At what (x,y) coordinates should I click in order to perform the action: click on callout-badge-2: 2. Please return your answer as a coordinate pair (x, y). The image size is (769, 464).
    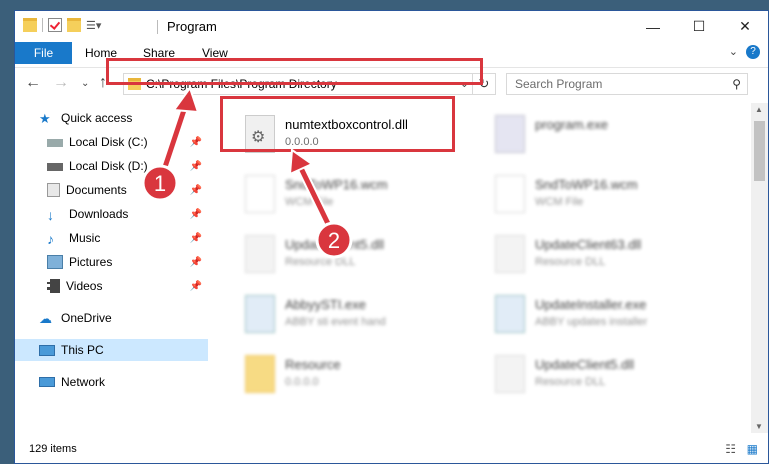
    Looking at the image, I should click on (334, 240).